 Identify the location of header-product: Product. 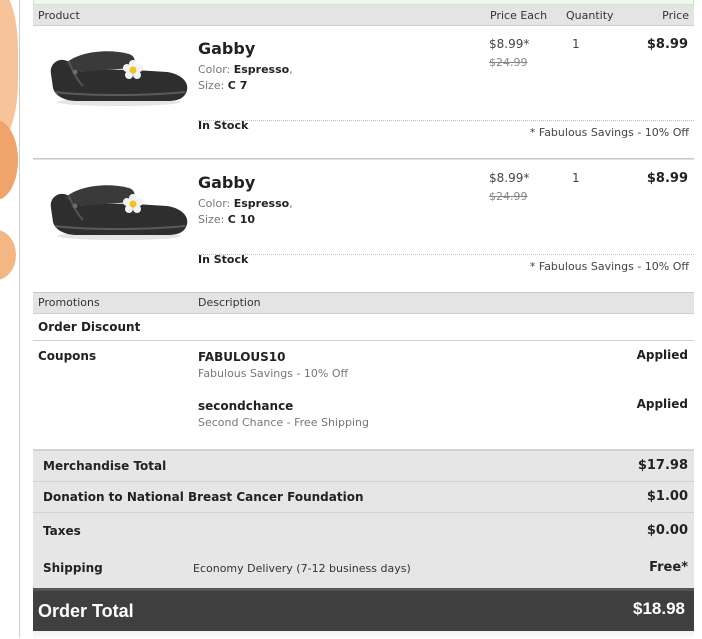
(59, 15).